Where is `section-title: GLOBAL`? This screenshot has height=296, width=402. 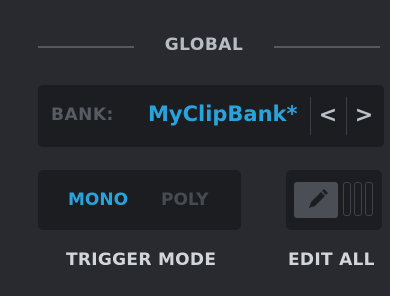 section-title: GLOBAL is located at coordinates (204, 45).